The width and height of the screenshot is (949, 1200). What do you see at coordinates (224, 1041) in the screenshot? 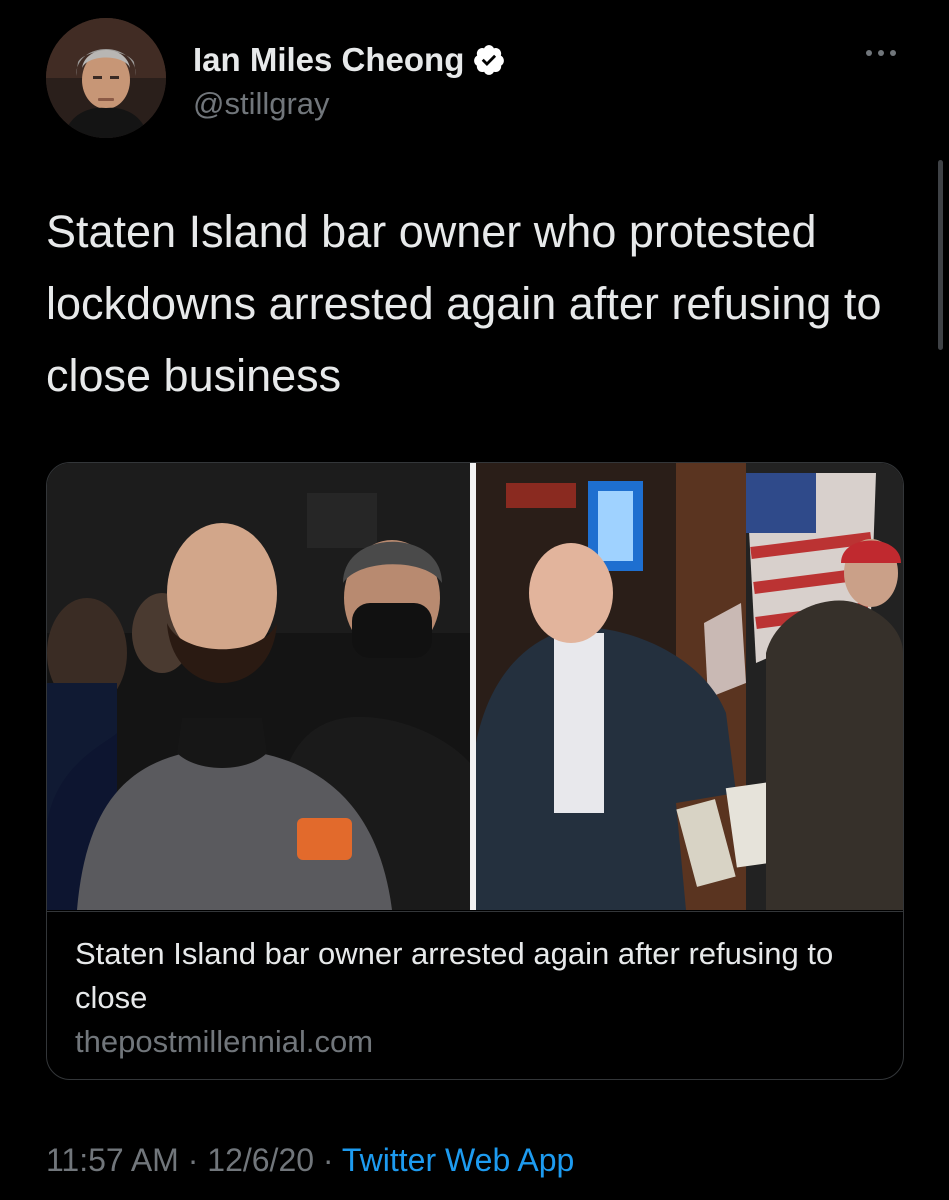
I see `card-domain: thepostmillennial.com` at bounding box center [224, 1041].